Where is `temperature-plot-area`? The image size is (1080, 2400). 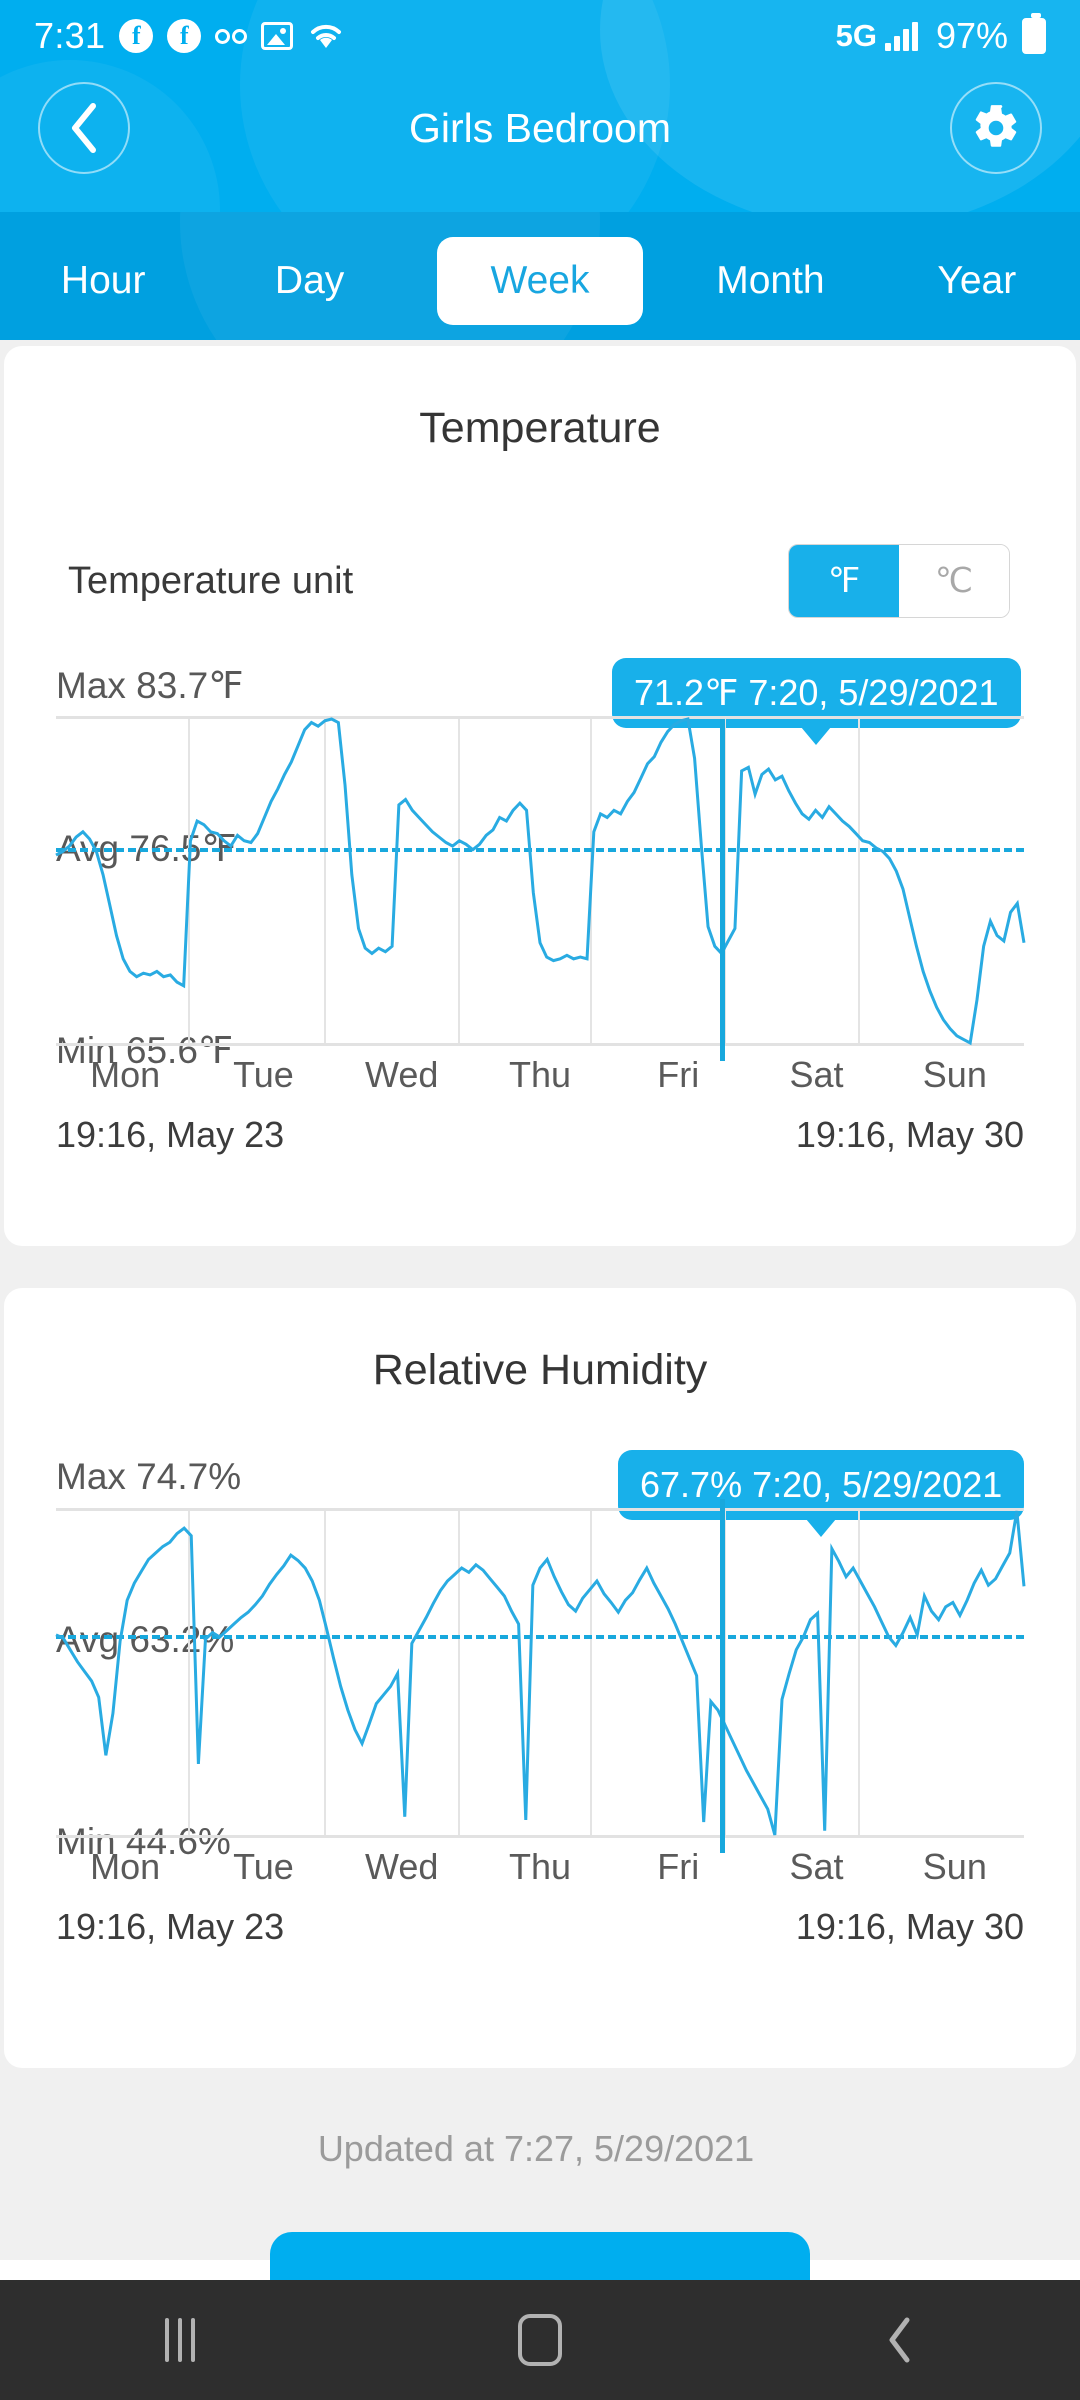
temperature-plot-area is located at coordinates (540, 888).